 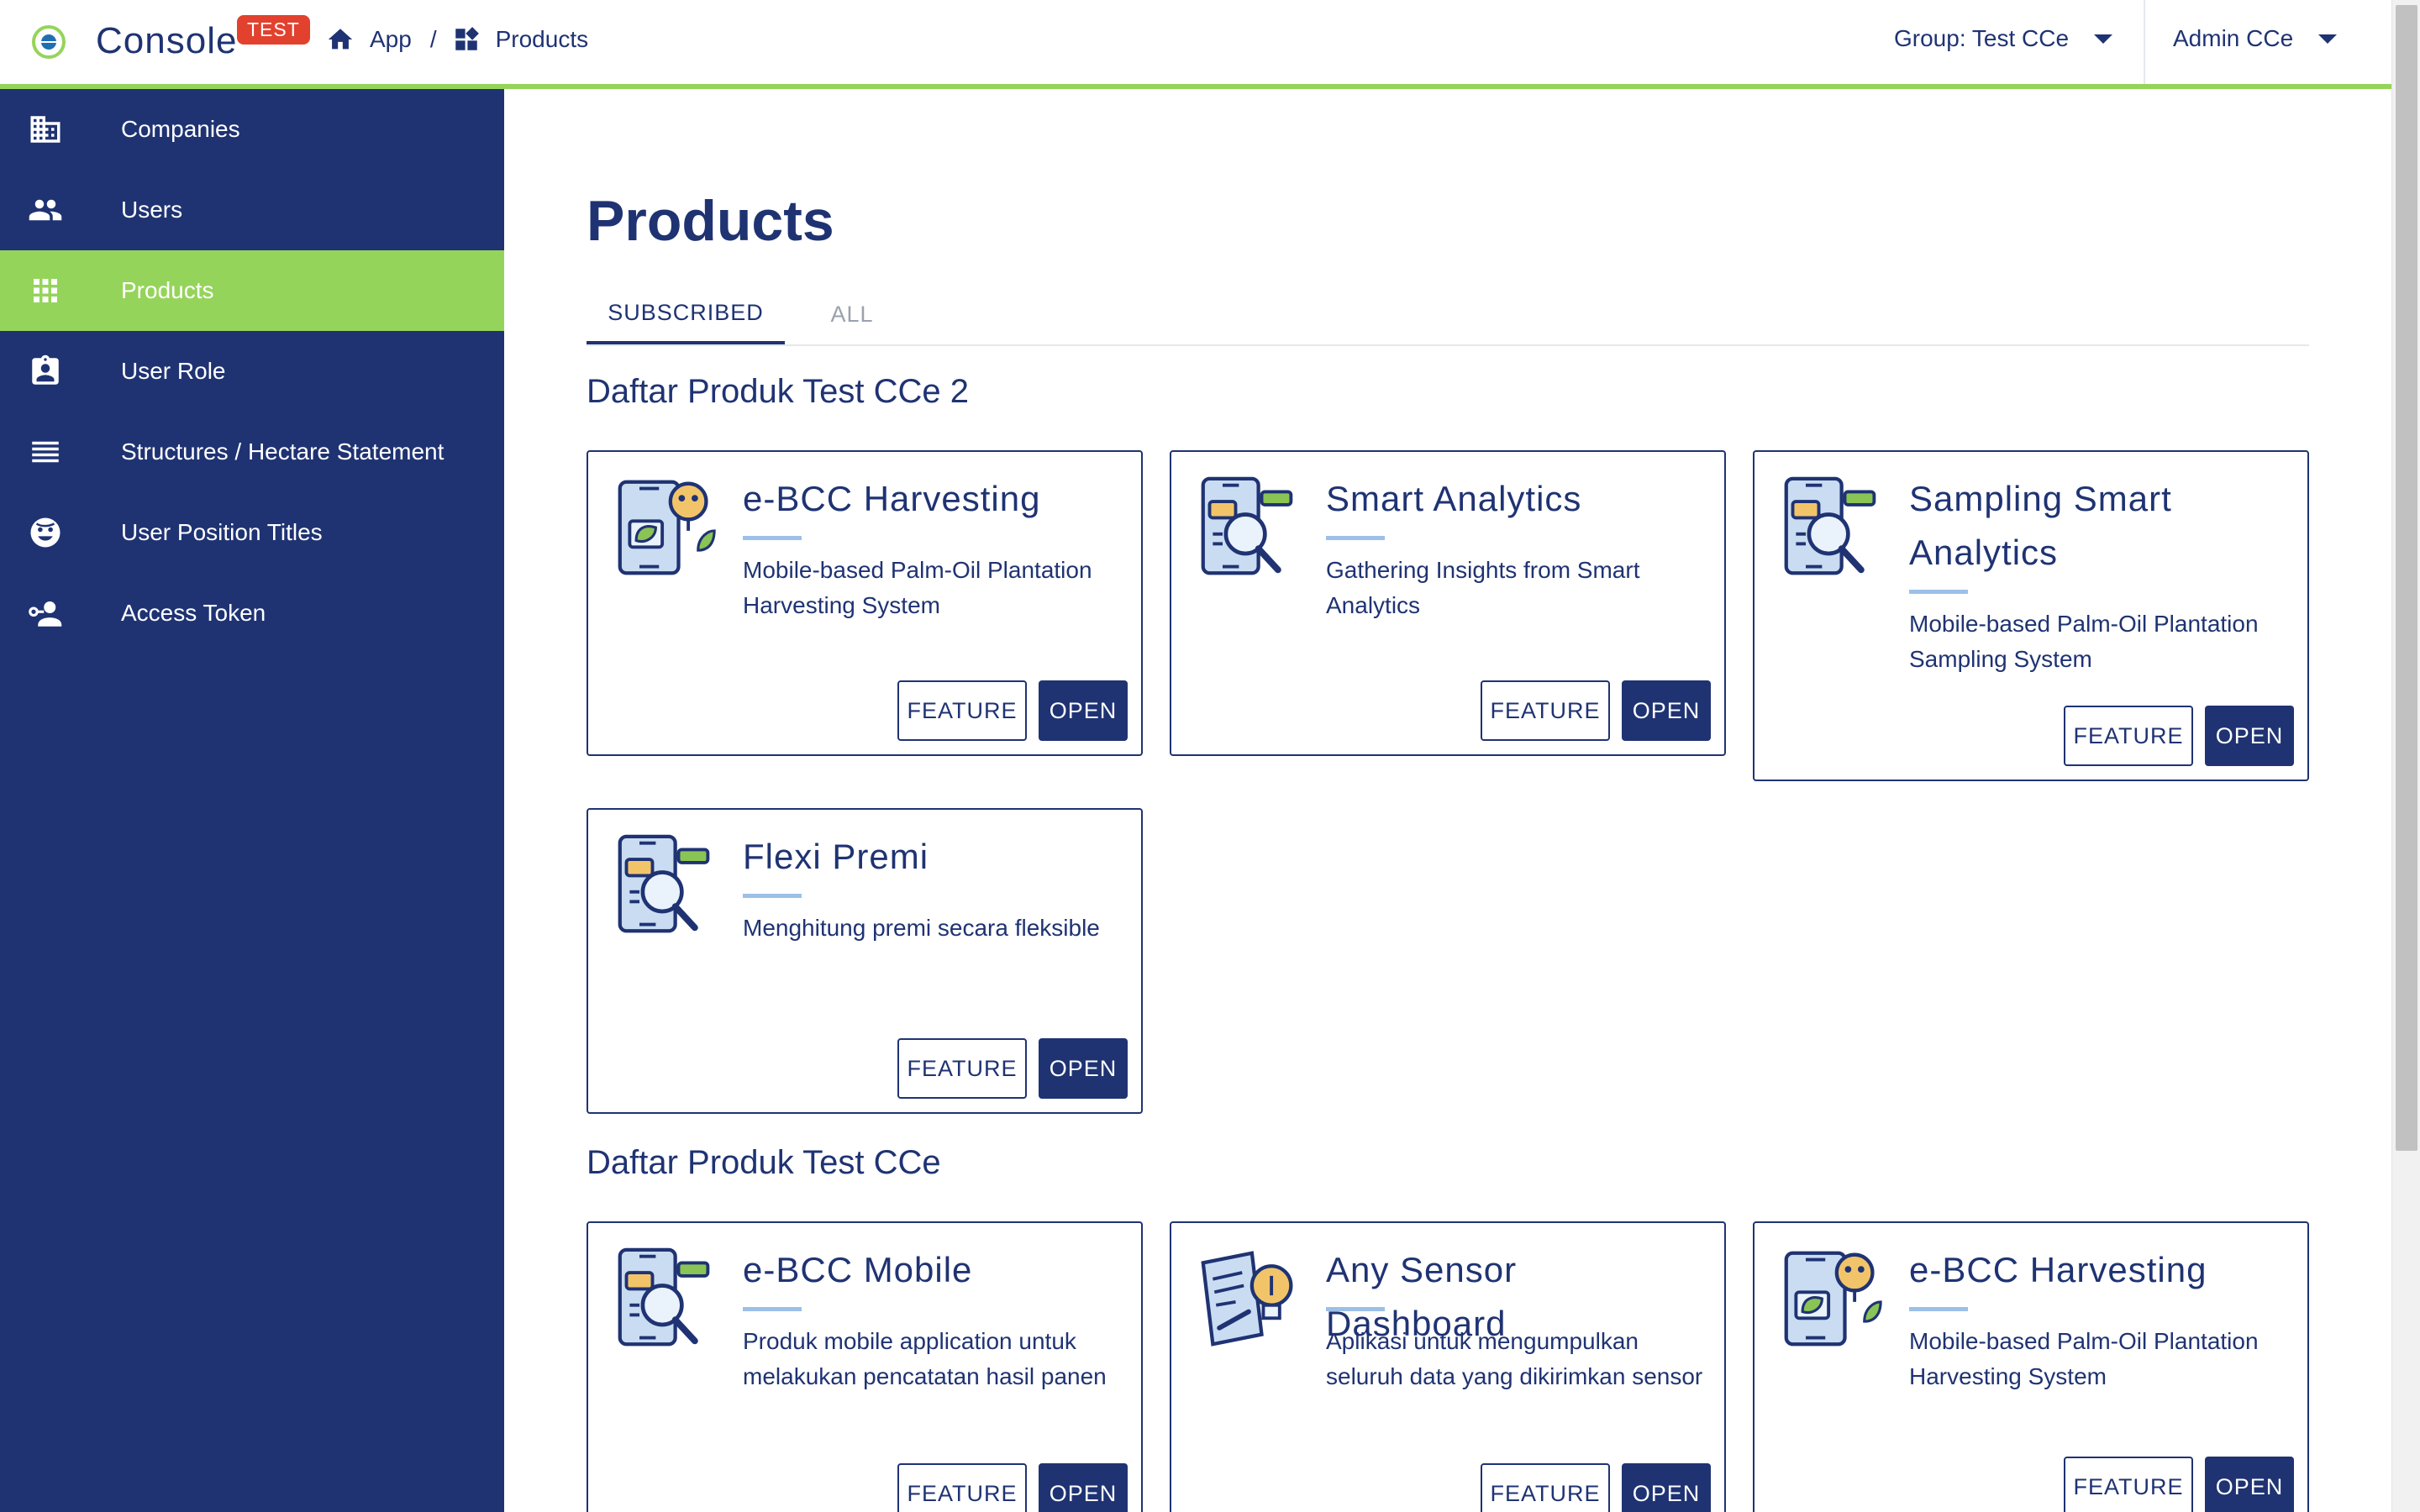 What do you see at coordinates (252, 129) in the screenshot?
I see `sidebar-item-companies: Companies` at bounding box center [252, 129].